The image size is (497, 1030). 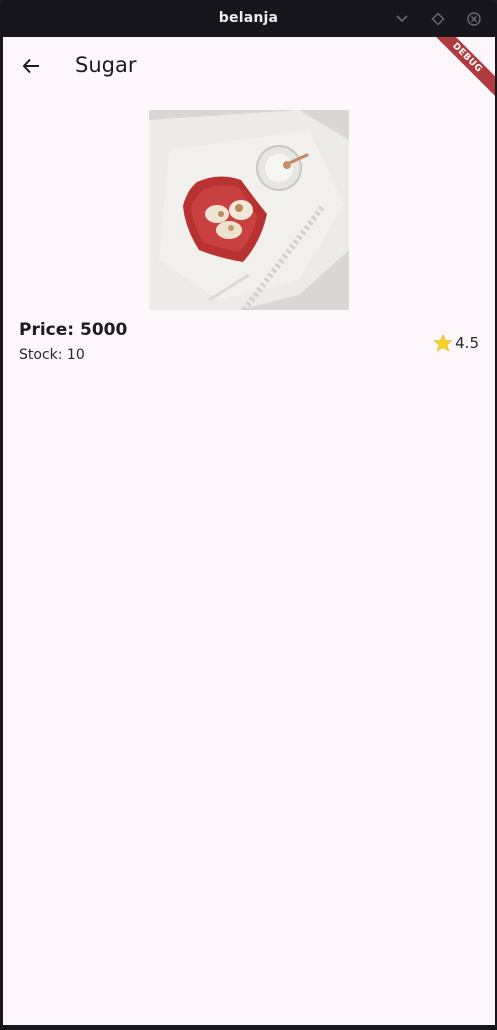 I want to click on window-titlebar: belanja, so click(x=248, y=18).